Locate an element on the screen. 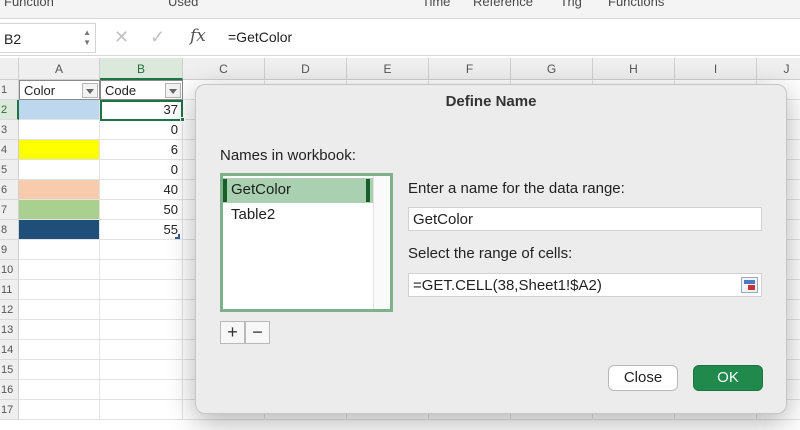 This screenshot has height=430, width=800. row-header-15: 15 is located at coordinates (9, 370).